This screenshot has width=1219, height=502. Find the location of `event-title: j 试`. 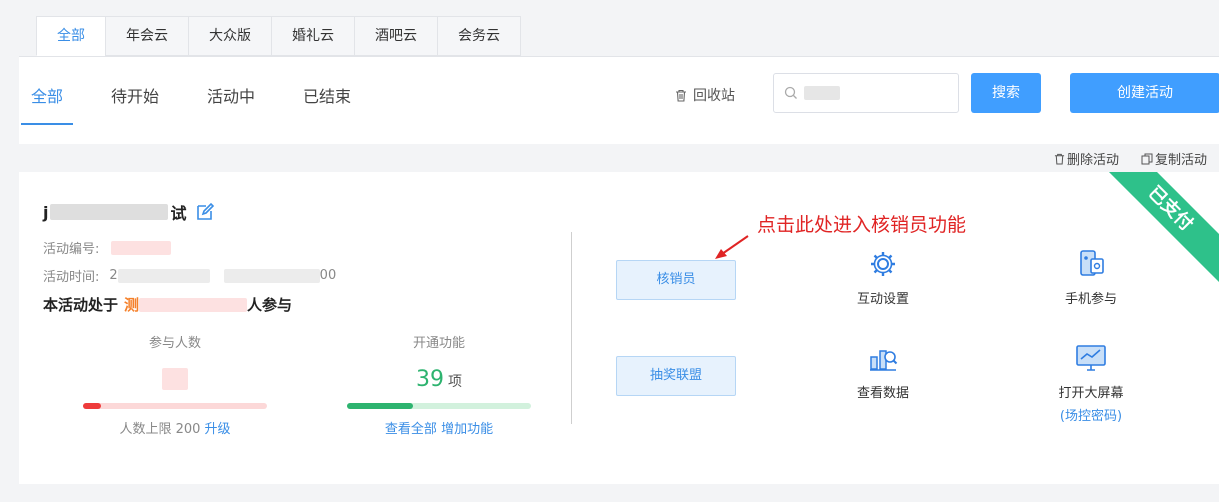

event-title: j 试 is located at coordinates (129, 212).